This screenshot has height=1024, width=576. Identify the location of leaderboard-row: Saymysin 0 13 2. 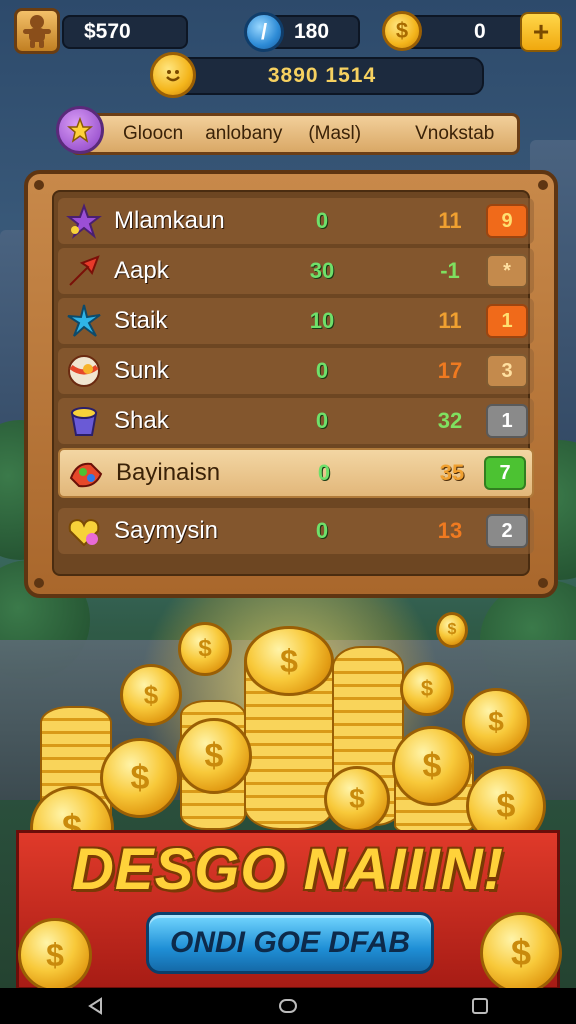
(296, 531).